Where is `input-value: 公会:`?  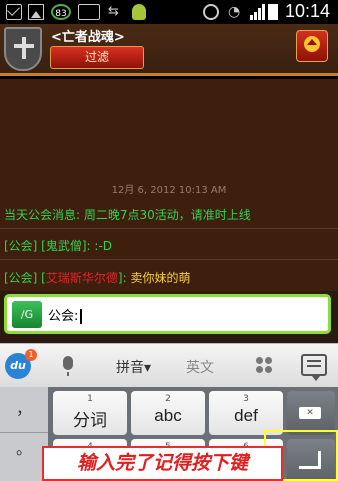 input-value: 公会: is located at coordinates (63, 316).